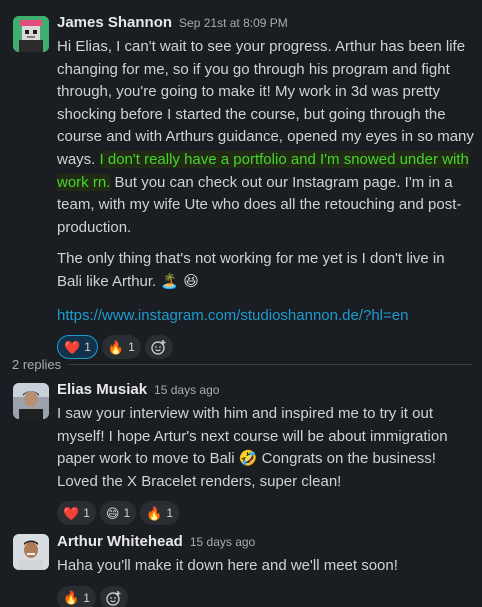 The image size is (482, 607). I want to click on reactions-bar: ❤️ 1 🔥 1, so click(267, 347).